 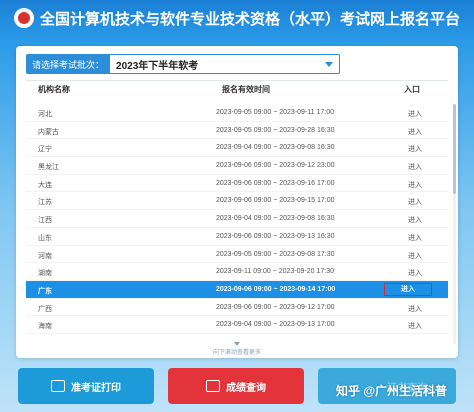 What do you see at coordinates (275, 201) in the screenshot?
I see `time-cell: 2023-09-06 09:00 ~ 2023-09-15 17:00` at bounding box center [275, 201].